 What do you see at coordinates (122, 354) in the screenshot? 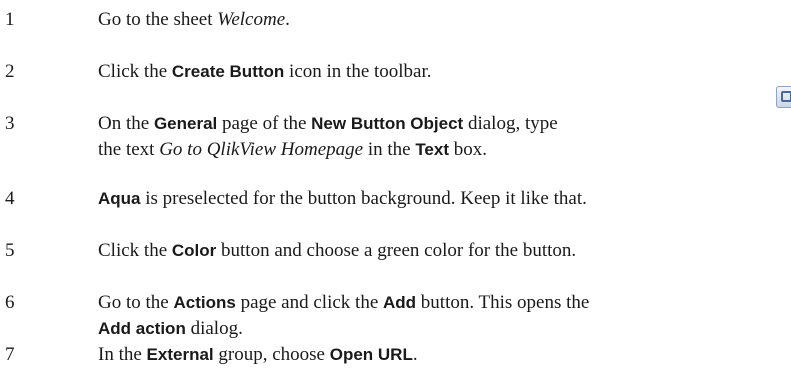
I see `text-run: In the` at bounding box center [122, 354].